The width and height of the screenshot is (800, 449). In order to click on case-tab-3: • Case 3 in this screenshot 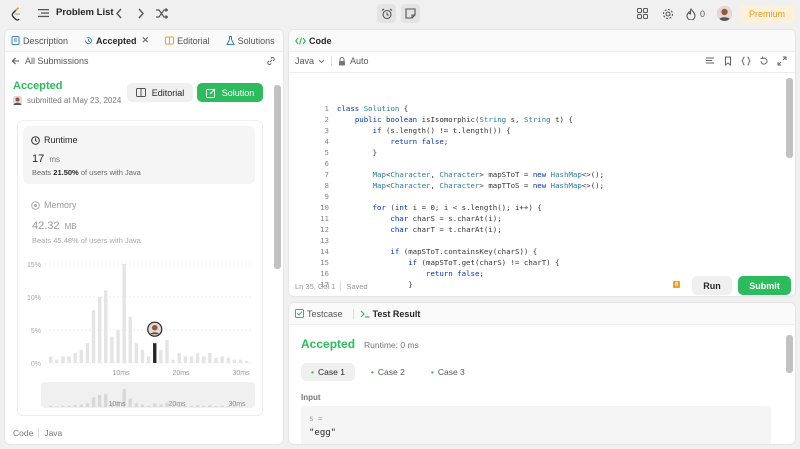, I will do `click(448, 372)`.